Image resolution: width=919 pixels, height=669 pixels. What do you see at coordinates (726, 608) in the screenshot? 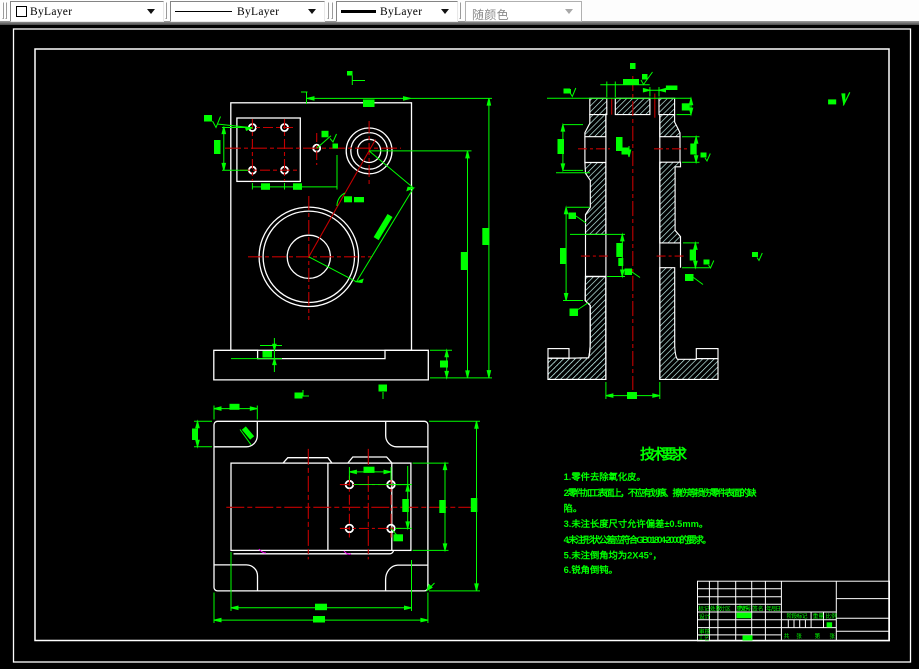
I see `svg-text: 分区` at bounding box center [726, 608].